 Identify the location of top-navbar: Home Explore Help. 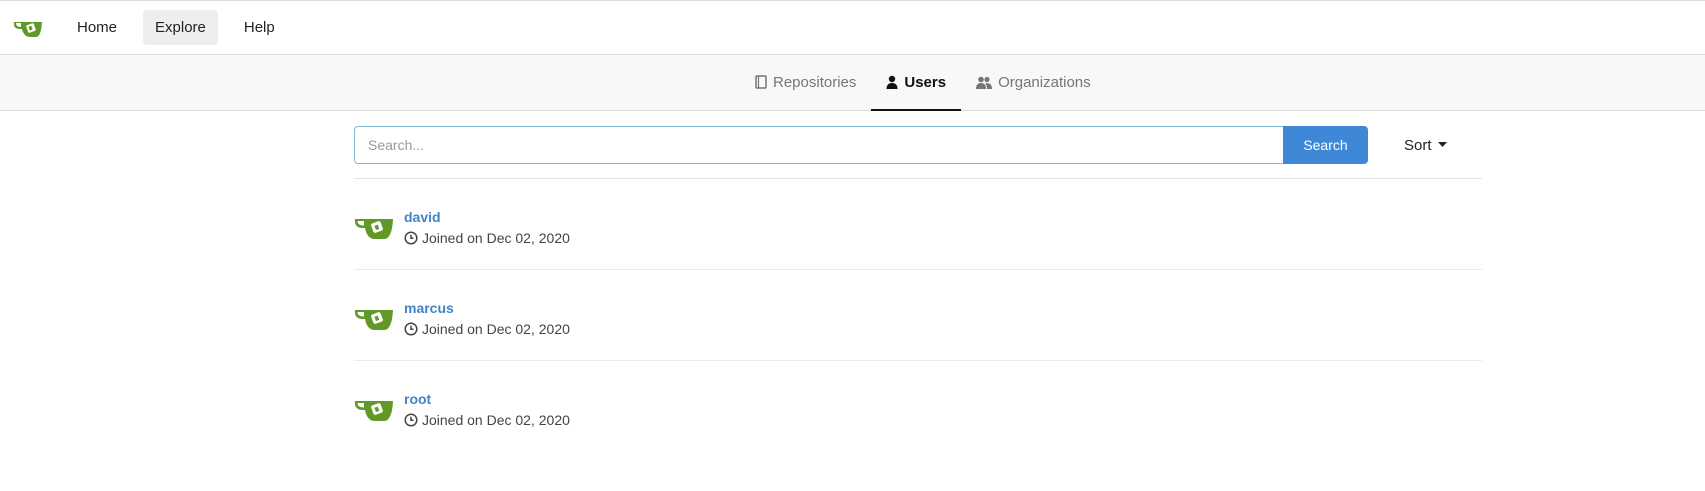
(852, 27).